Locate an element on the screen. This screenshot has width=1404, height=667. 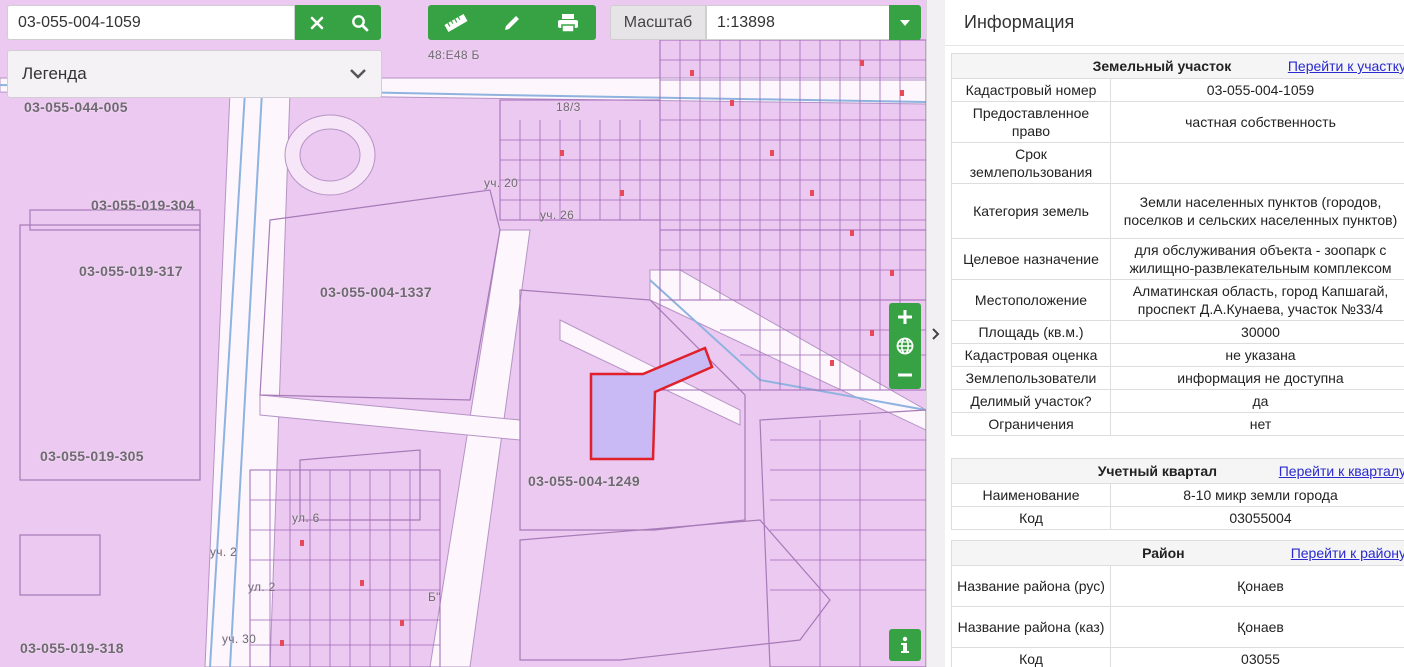
info-button is located at coordinates (905, 645).